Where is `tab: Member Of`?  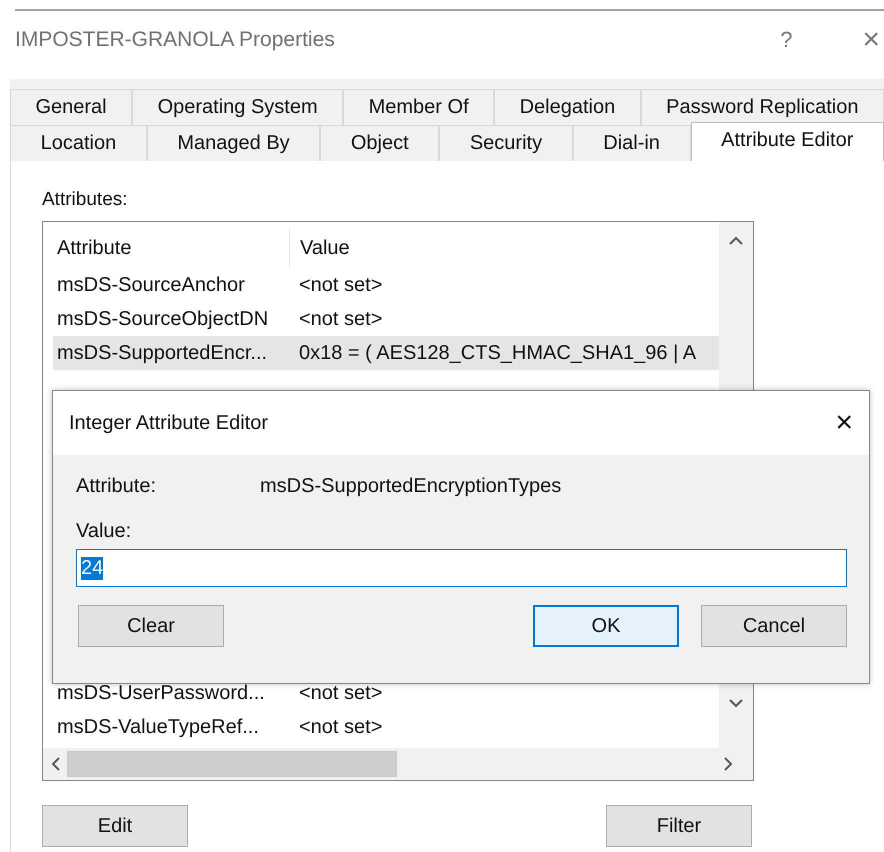
tab: Member Of is located at coordinates (418, 107).